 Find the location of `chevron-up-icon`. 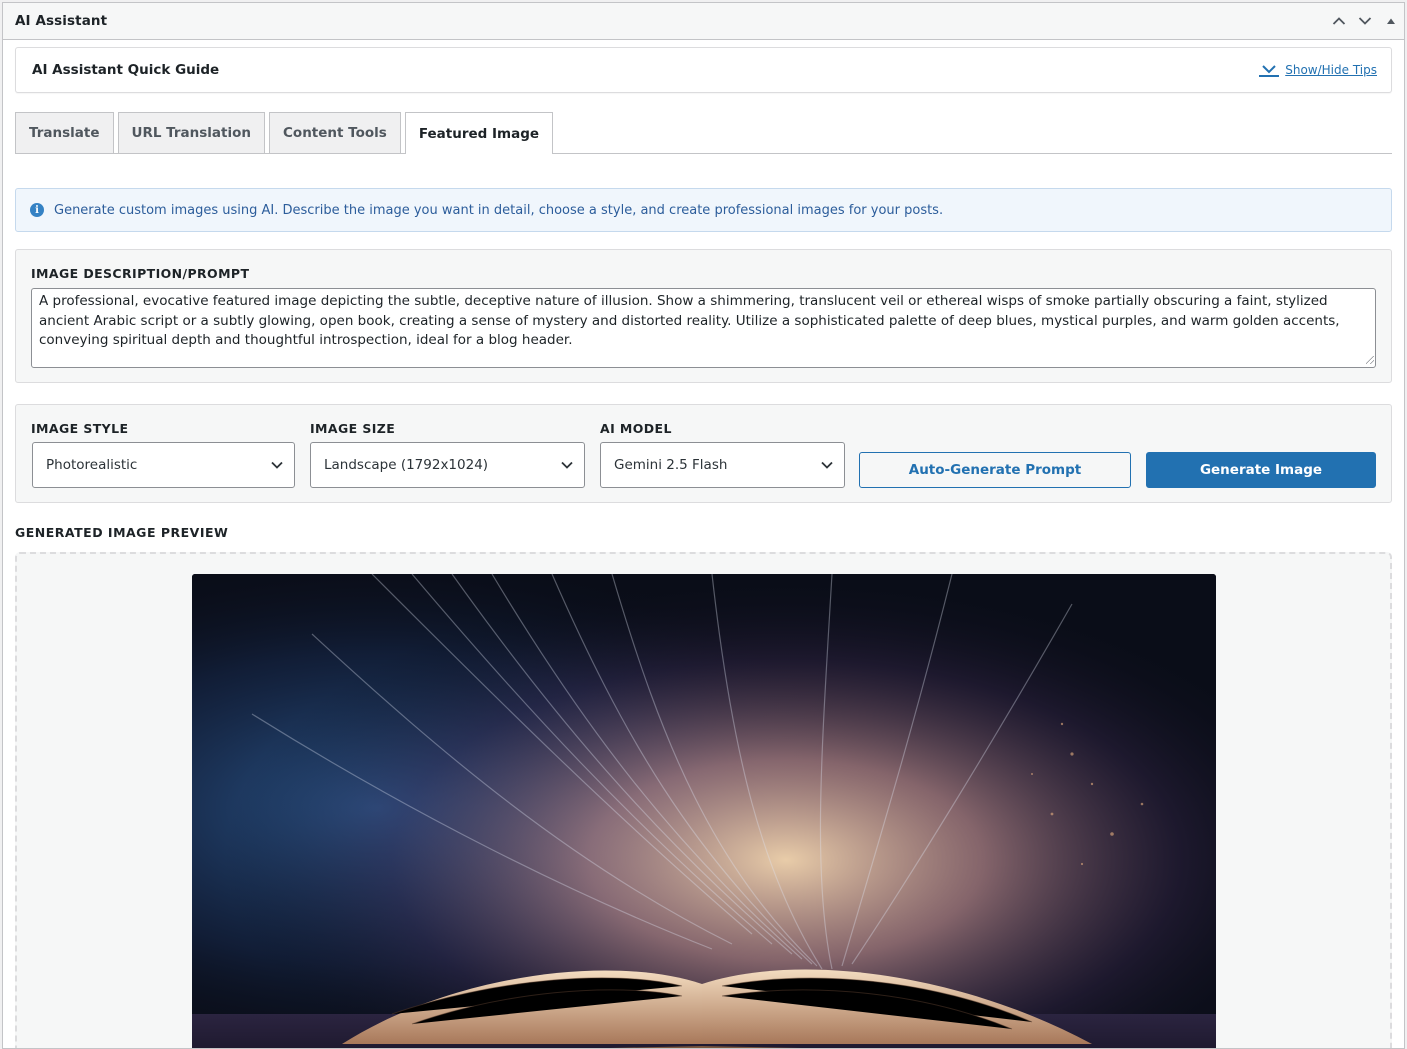

chevron-up-icon is located at coordinates (1339, 21).